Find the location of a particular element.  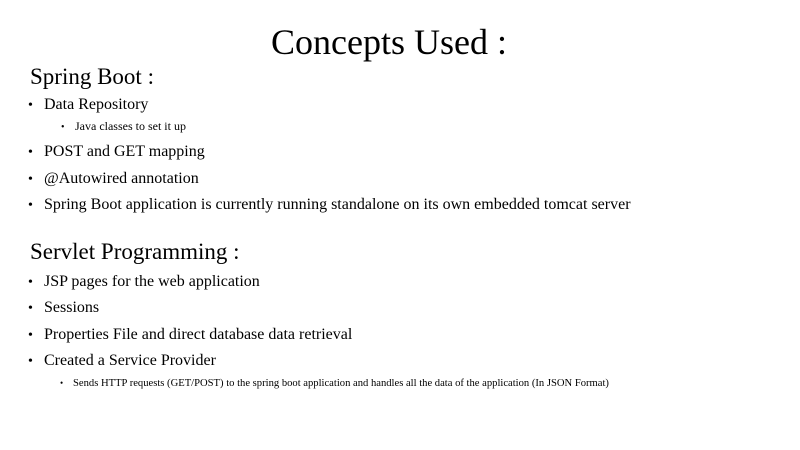

list-item-text: Created a Service Provider is located at coordinates (130, 360).